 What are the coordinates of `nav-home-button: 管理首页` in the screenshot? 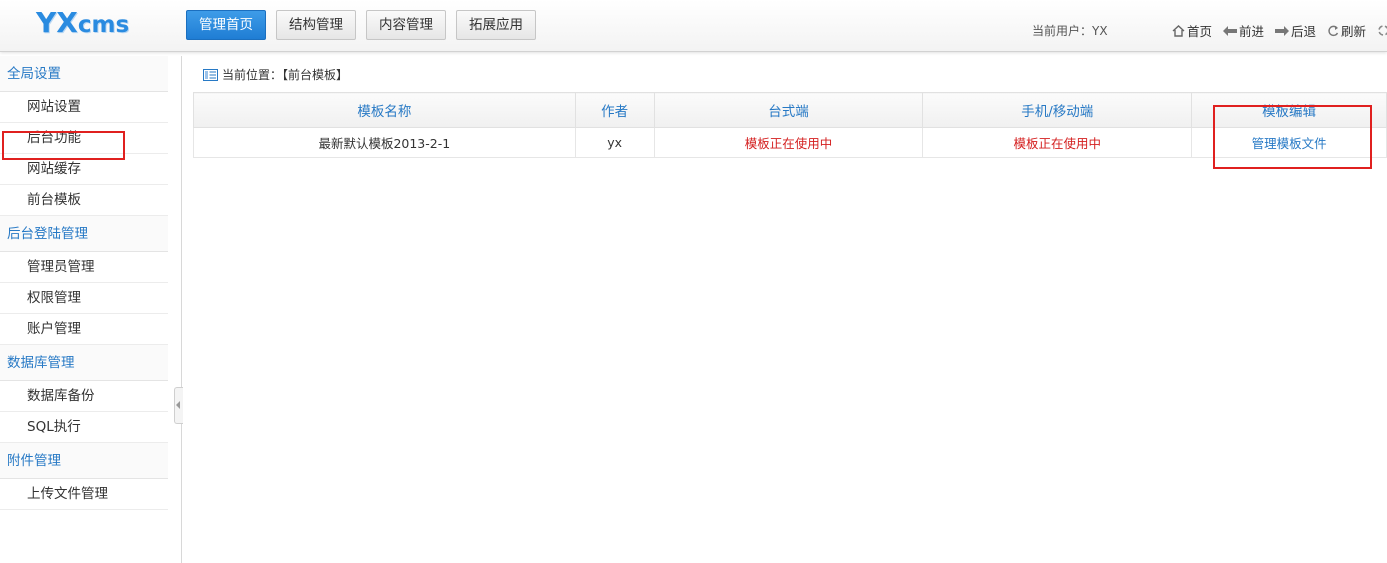 It's located at (226, 25).